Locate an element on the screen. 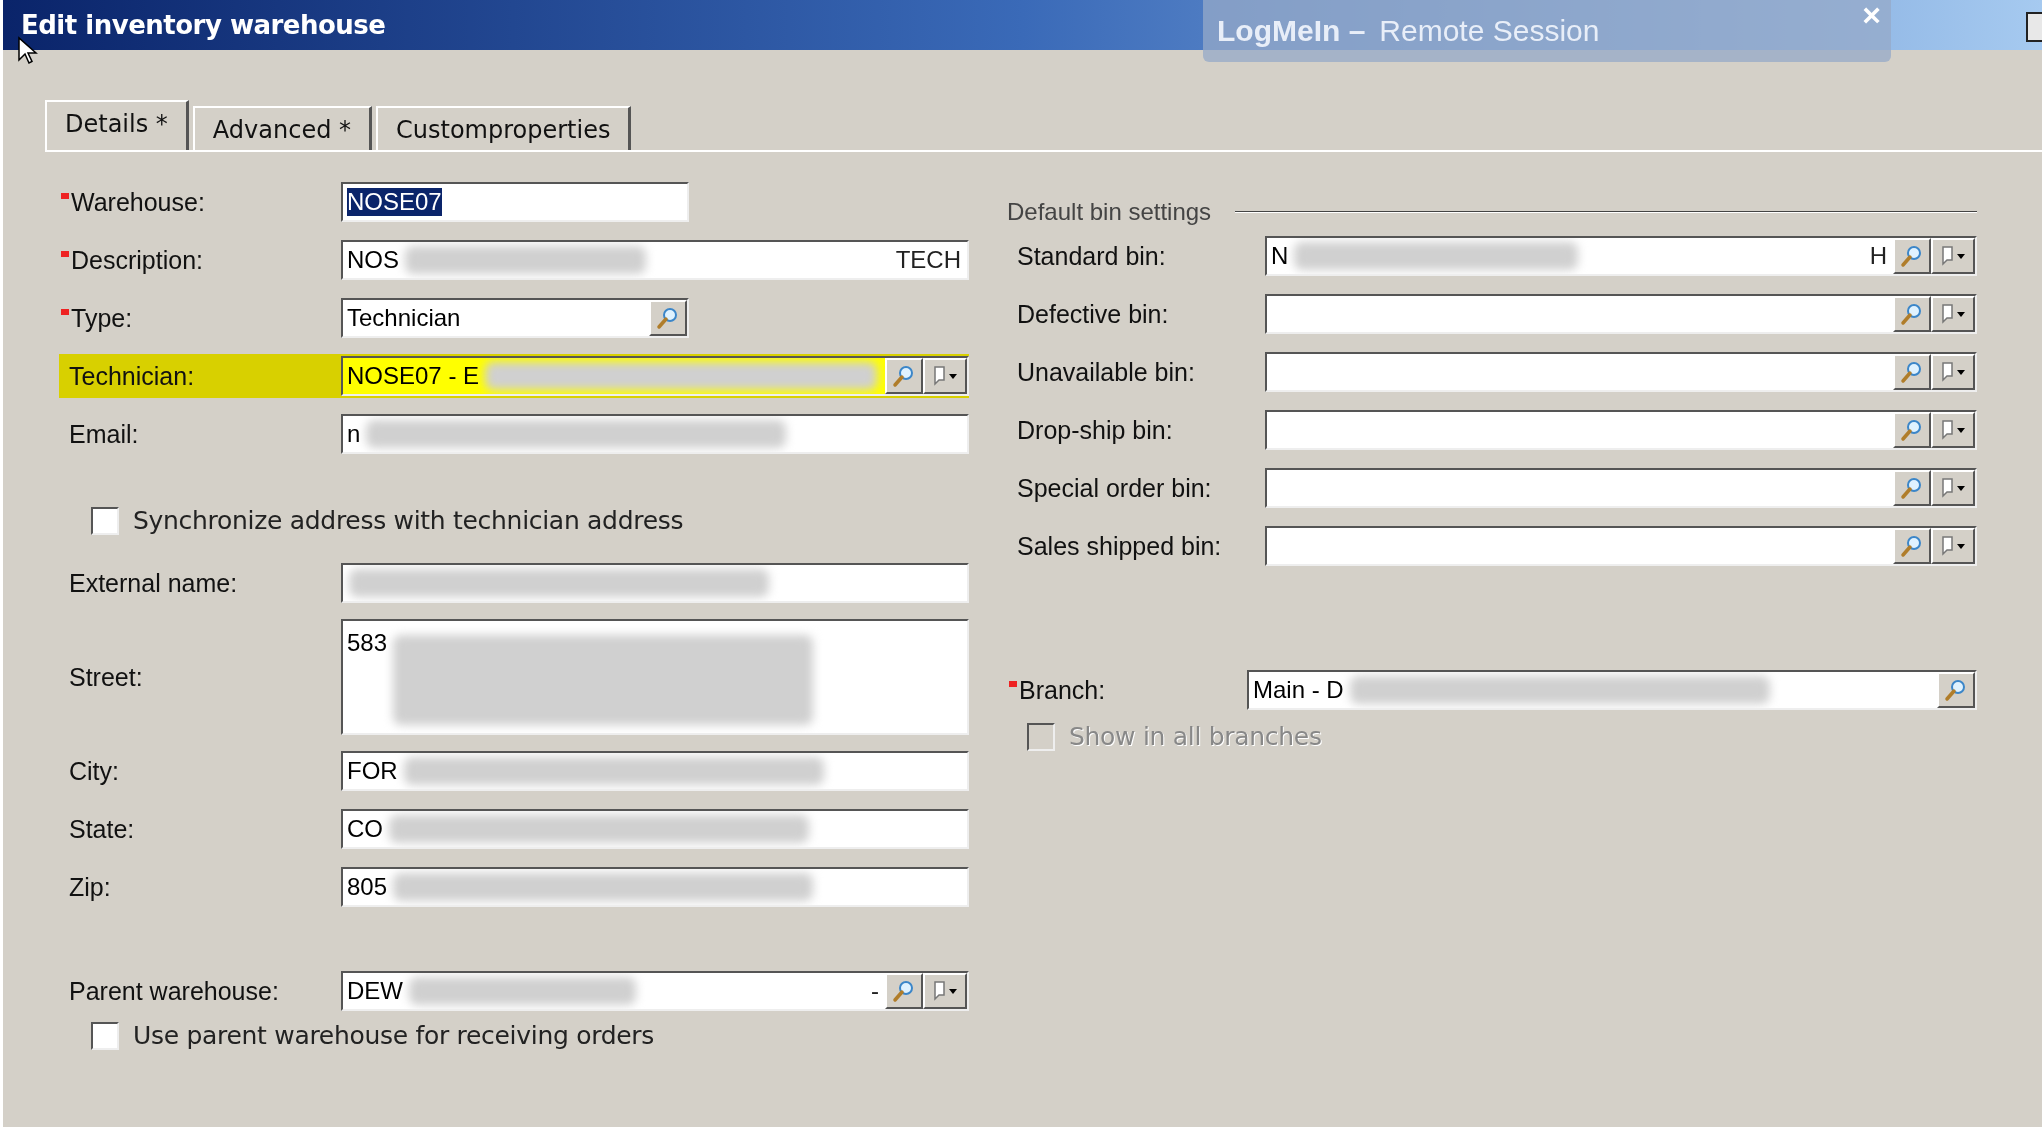 The width and height of the screenshot is (2042, 1127). tab: Details * is located at coordinates (117, 125).